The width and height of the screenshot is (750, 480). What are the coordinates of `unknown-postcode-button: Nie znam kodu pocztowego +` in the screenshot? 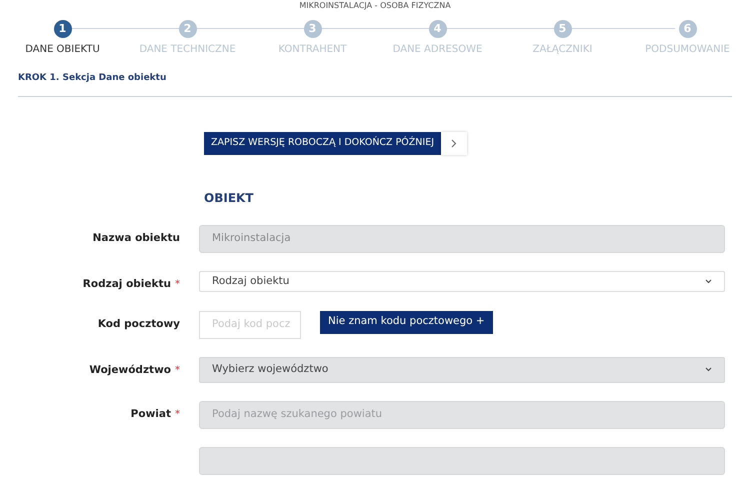 It's located at (406, 322).